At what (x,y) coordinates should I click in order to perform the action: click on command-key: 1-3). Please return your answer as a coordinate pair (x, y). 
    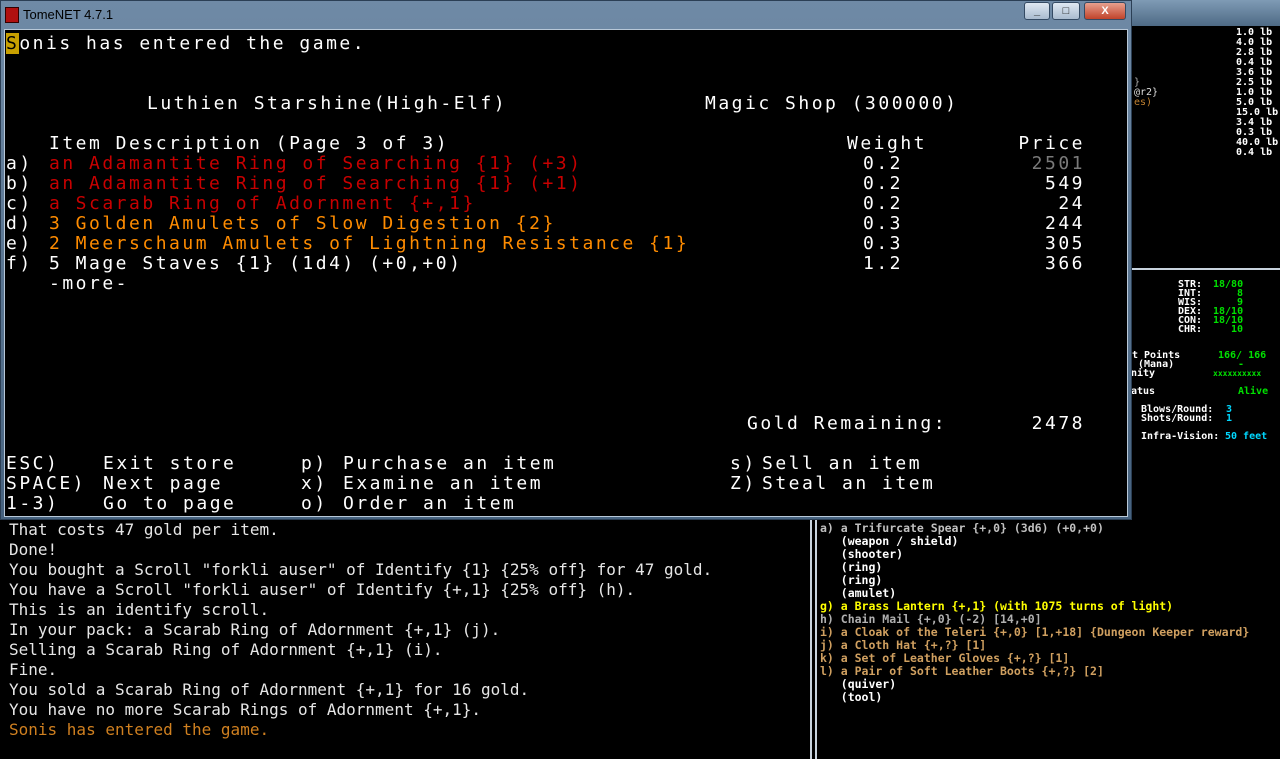
    Looking at the image, I should click on (32, 504).